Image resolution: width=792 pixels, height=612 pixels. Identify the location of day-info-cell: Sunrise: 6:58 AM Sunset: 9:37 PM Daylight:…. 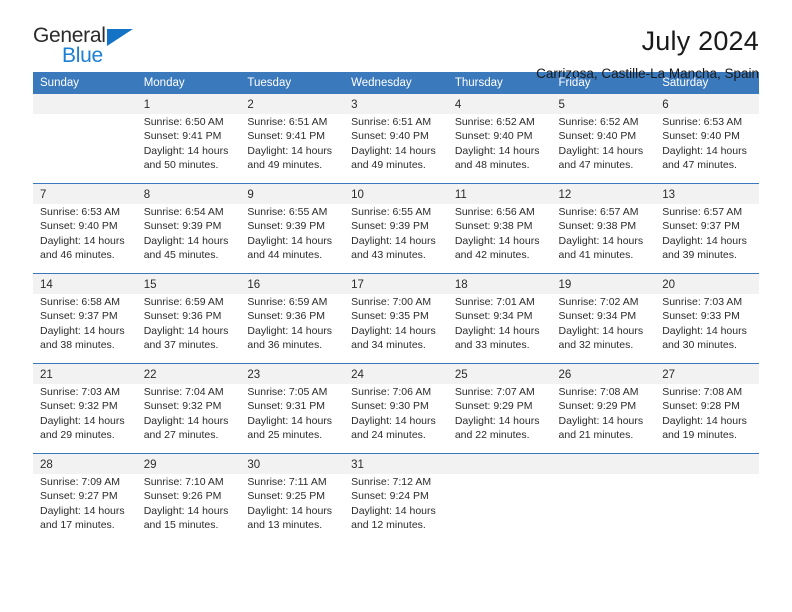
(85, 328).